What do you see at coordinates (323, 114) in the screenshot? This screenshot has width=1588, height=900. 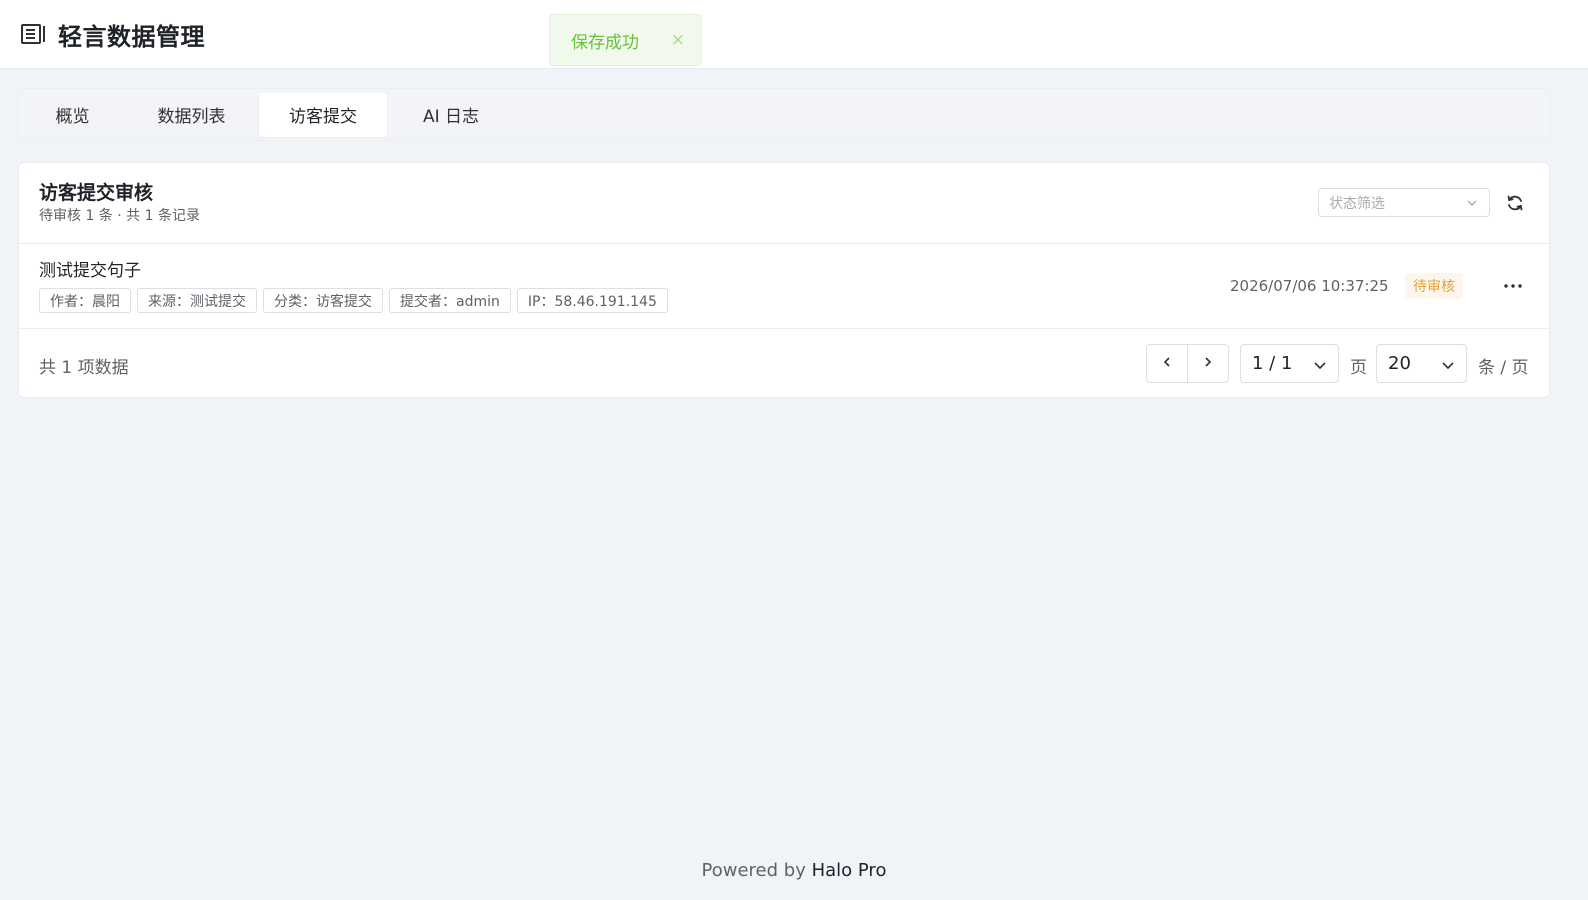 I see `tab-visitor-submissions: 访客提交` at bounding box center [323, 114].